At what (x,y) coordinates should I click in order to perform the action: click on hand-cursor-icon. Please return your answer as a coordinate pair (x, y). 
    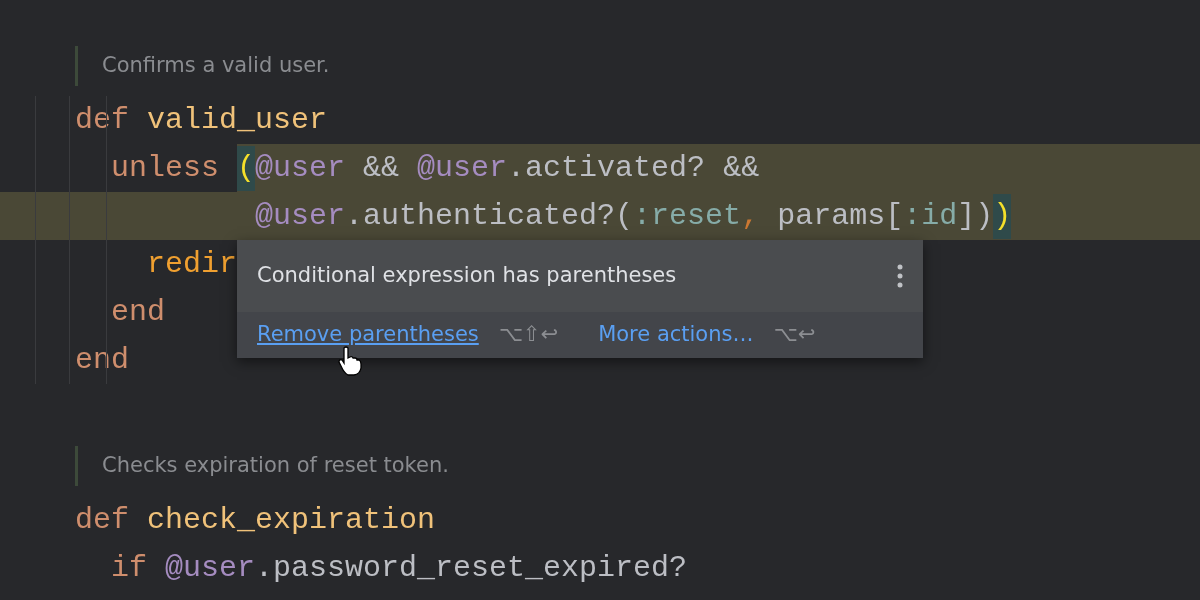
    Looking at the image, I should click on (350, 361).